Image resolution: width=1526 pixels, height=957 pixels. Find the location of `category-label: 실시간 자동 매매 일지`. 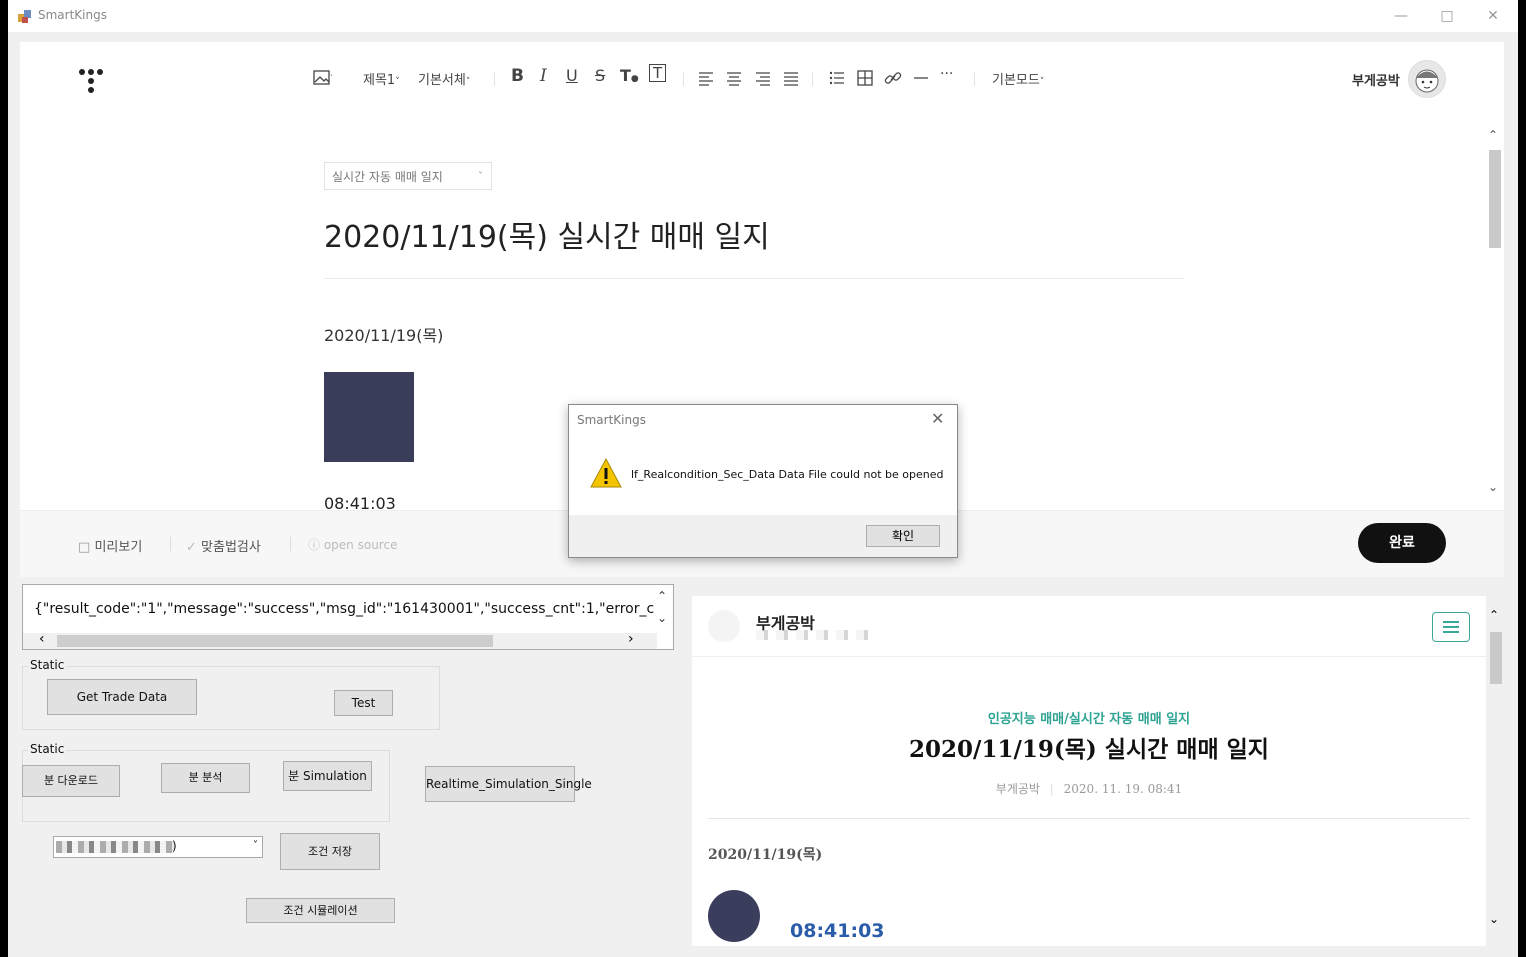

category-label: 실시간 자동 매매 일지 is located at coordinates (387, 177).